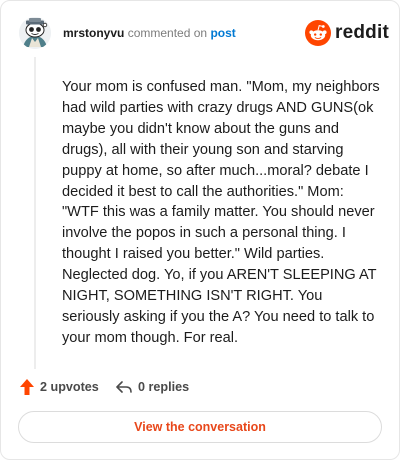 This screenshot has width=400, height=460. What do you see at coordinates (318, 33) in the screenshot?
I see `reddit-snoo-icon` at bounding box center [318, 33].